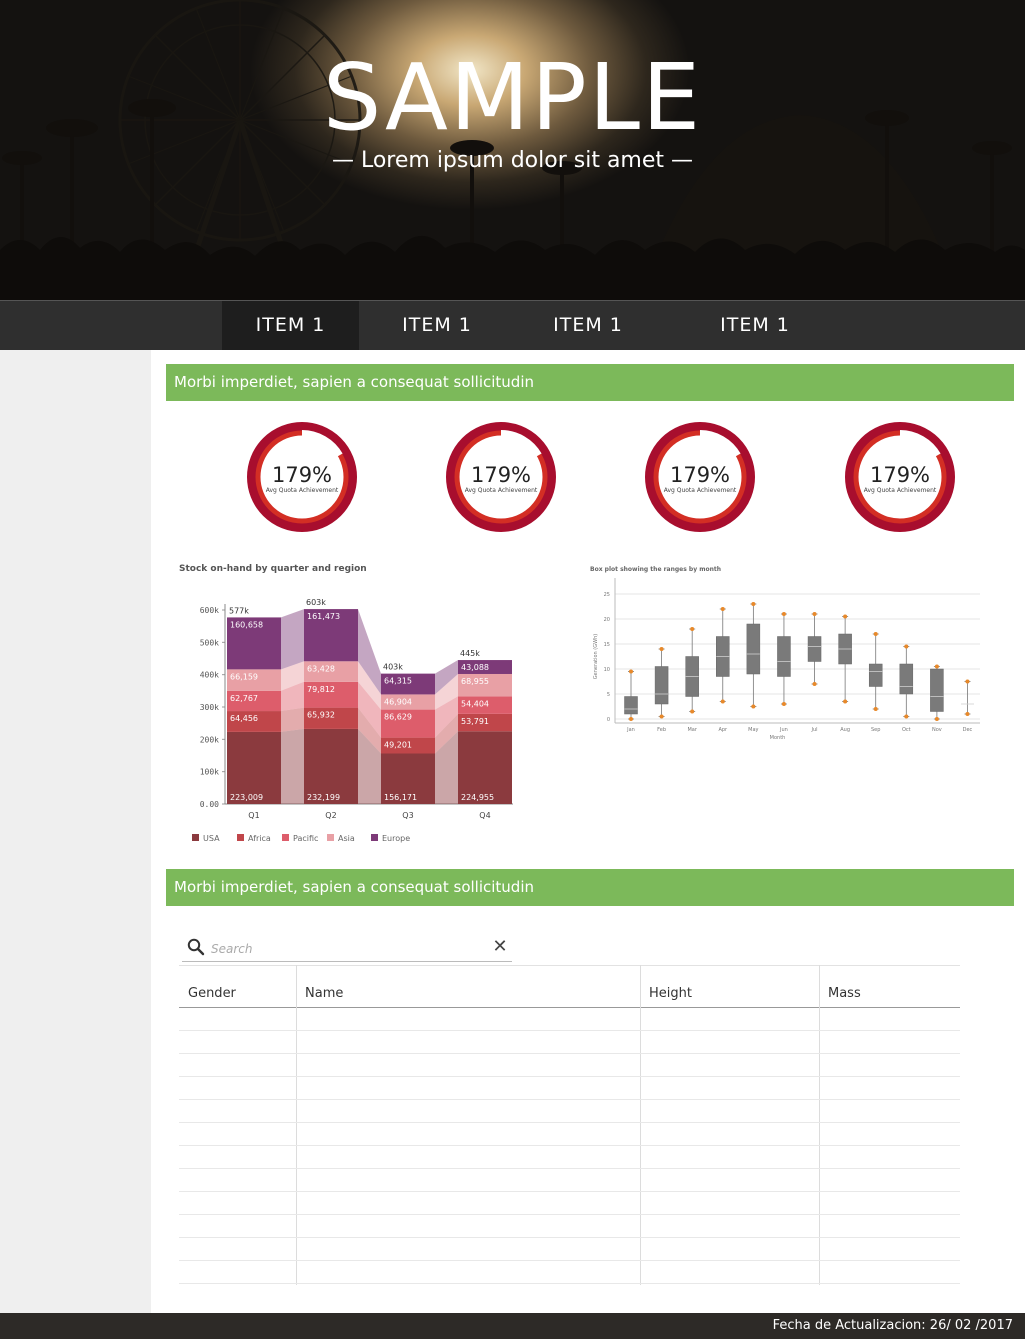  I want to click on data-label: 79,812, so click(321, 689).